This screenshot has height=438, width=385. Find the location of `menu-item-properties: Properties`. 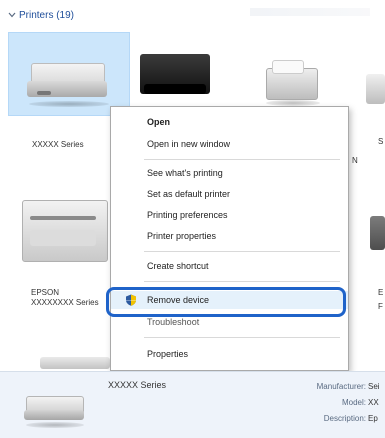

menu-item-properties: Properties is located at coordinates (229, 354).